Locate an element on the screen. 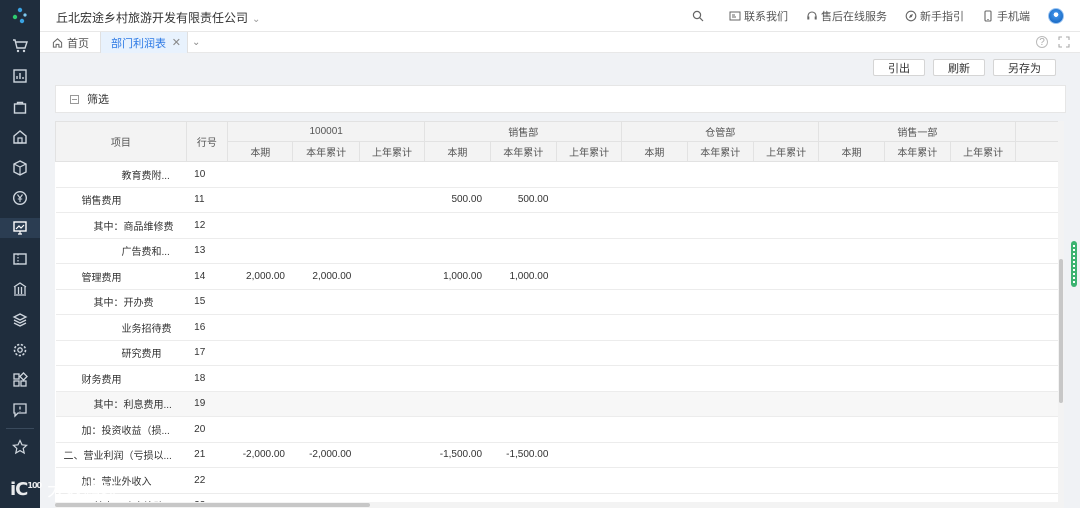 This screenshot has width=1080, height=508. collapse-toggle-icon is located at coordinates (74, 99).